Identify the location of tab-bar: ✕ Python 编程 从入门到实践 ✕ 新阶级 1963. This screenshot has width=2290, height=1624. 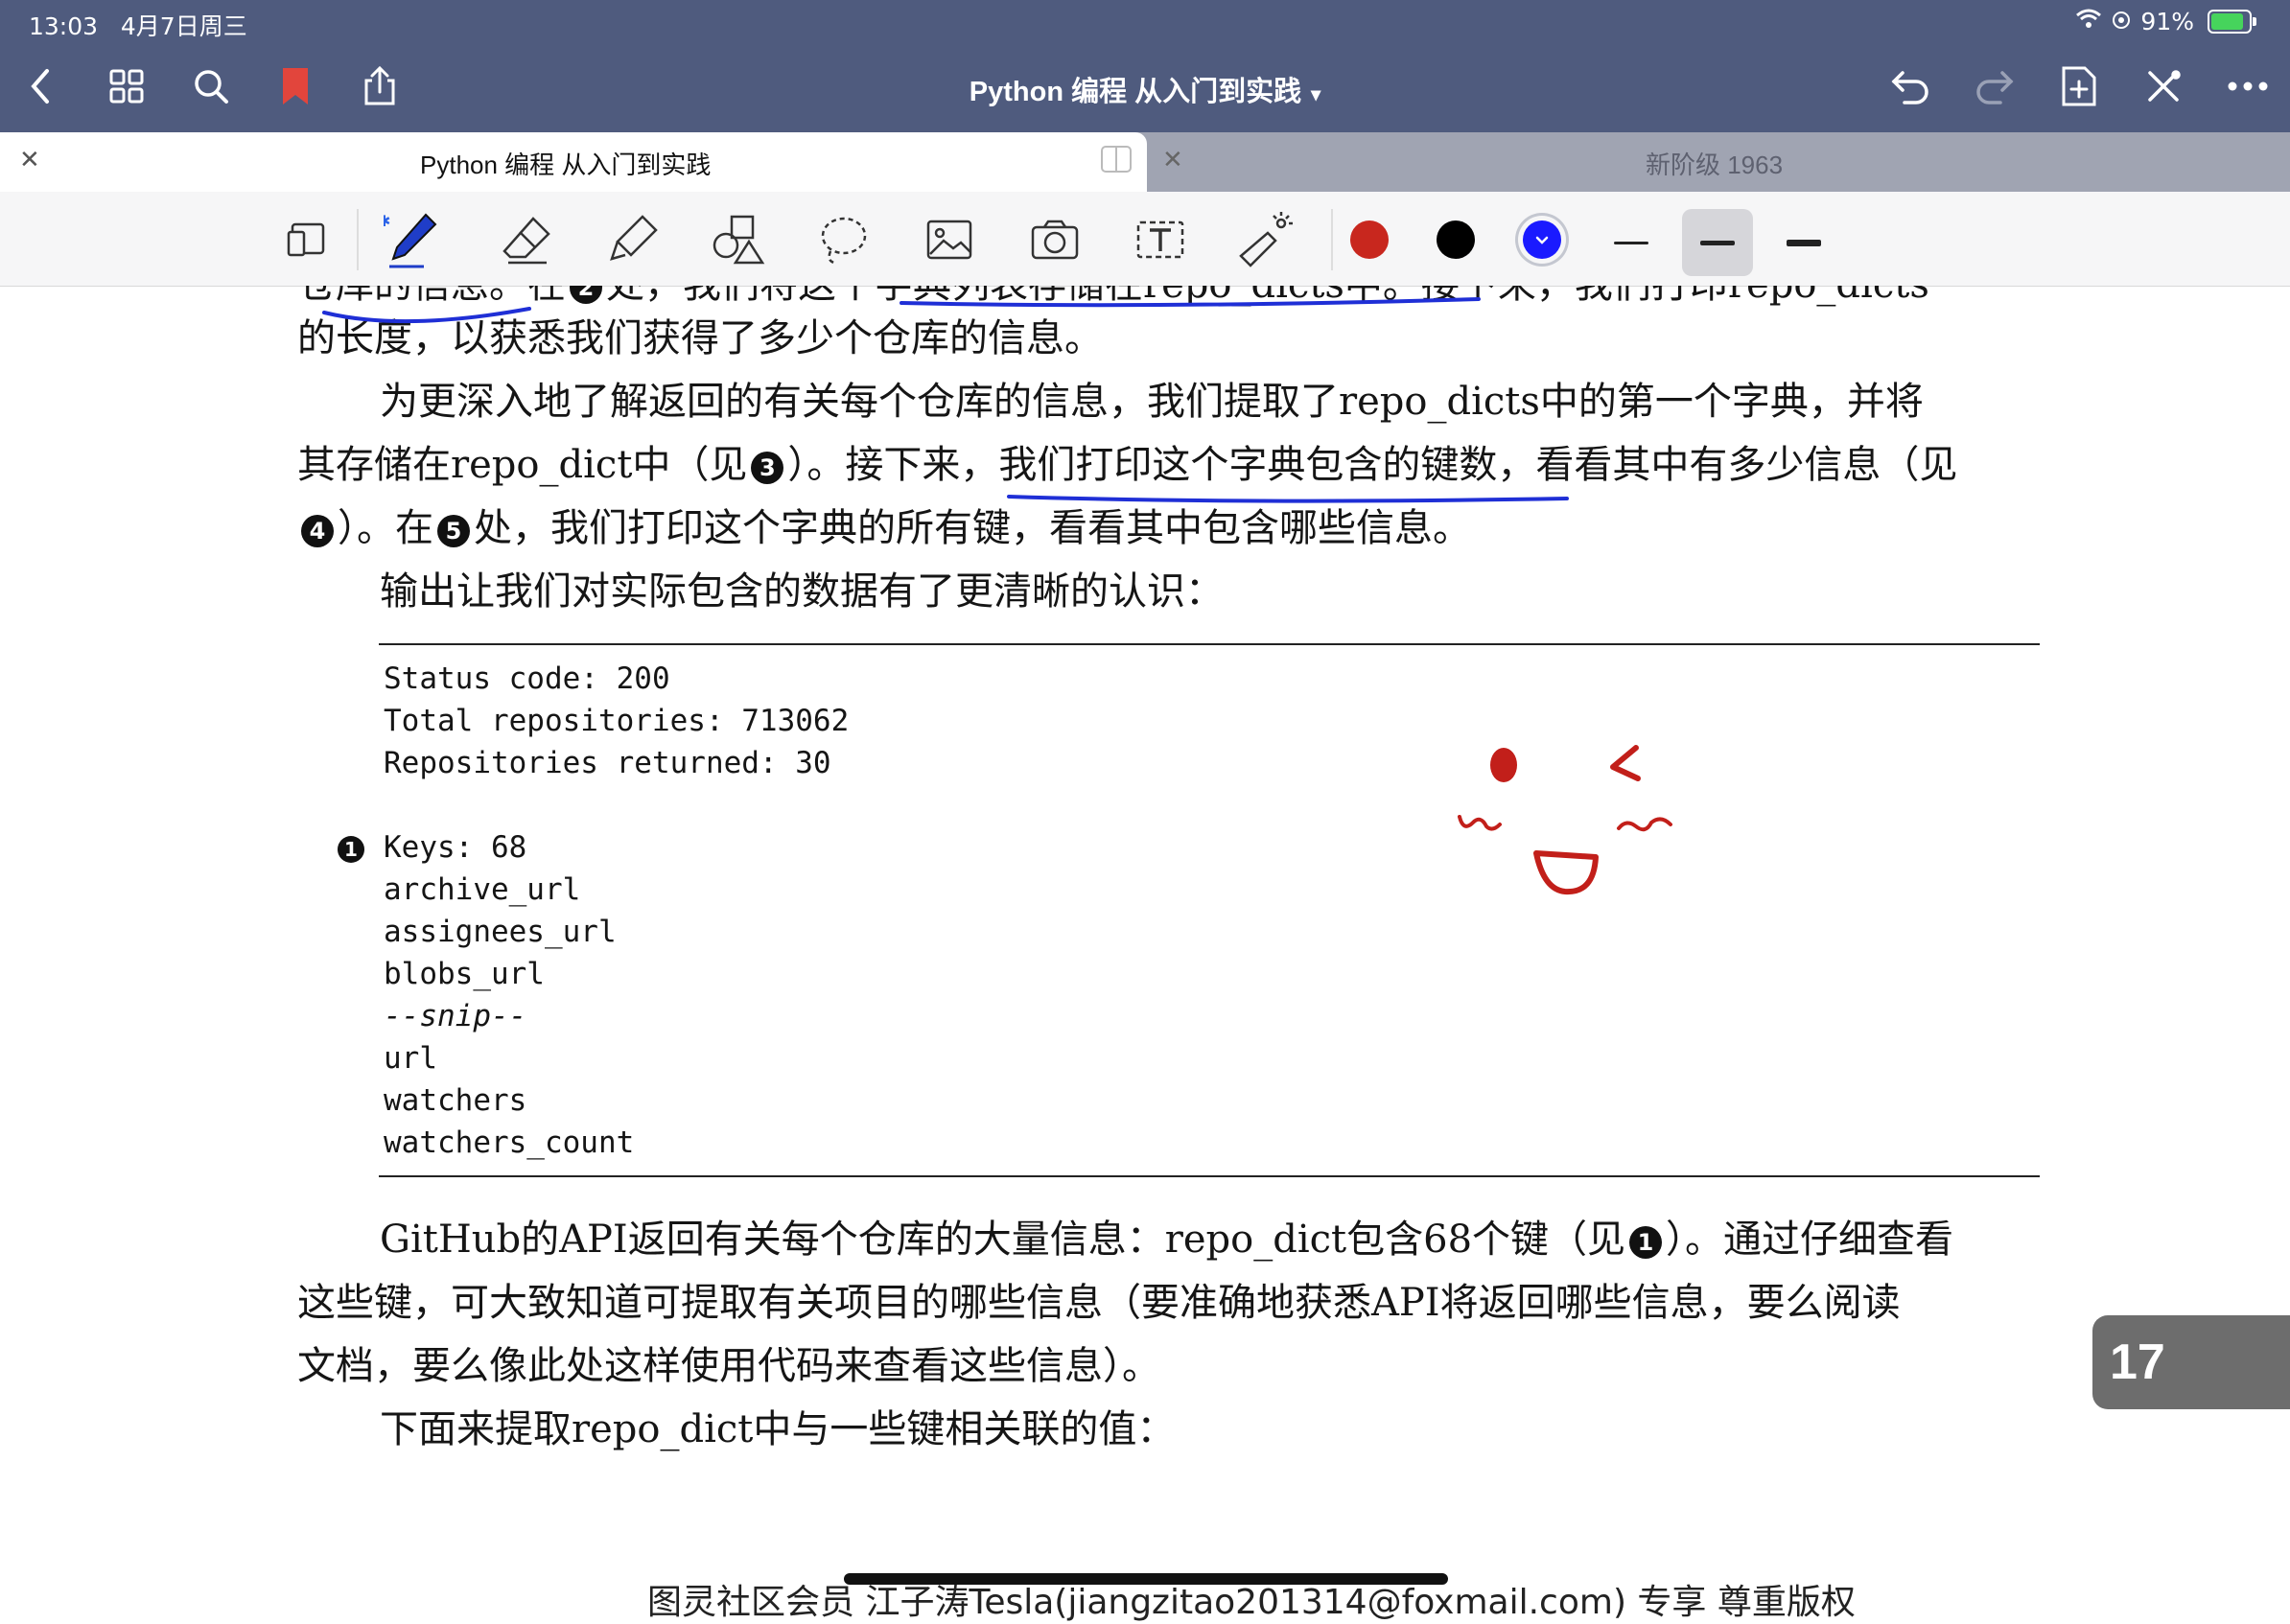
(1145, 162).